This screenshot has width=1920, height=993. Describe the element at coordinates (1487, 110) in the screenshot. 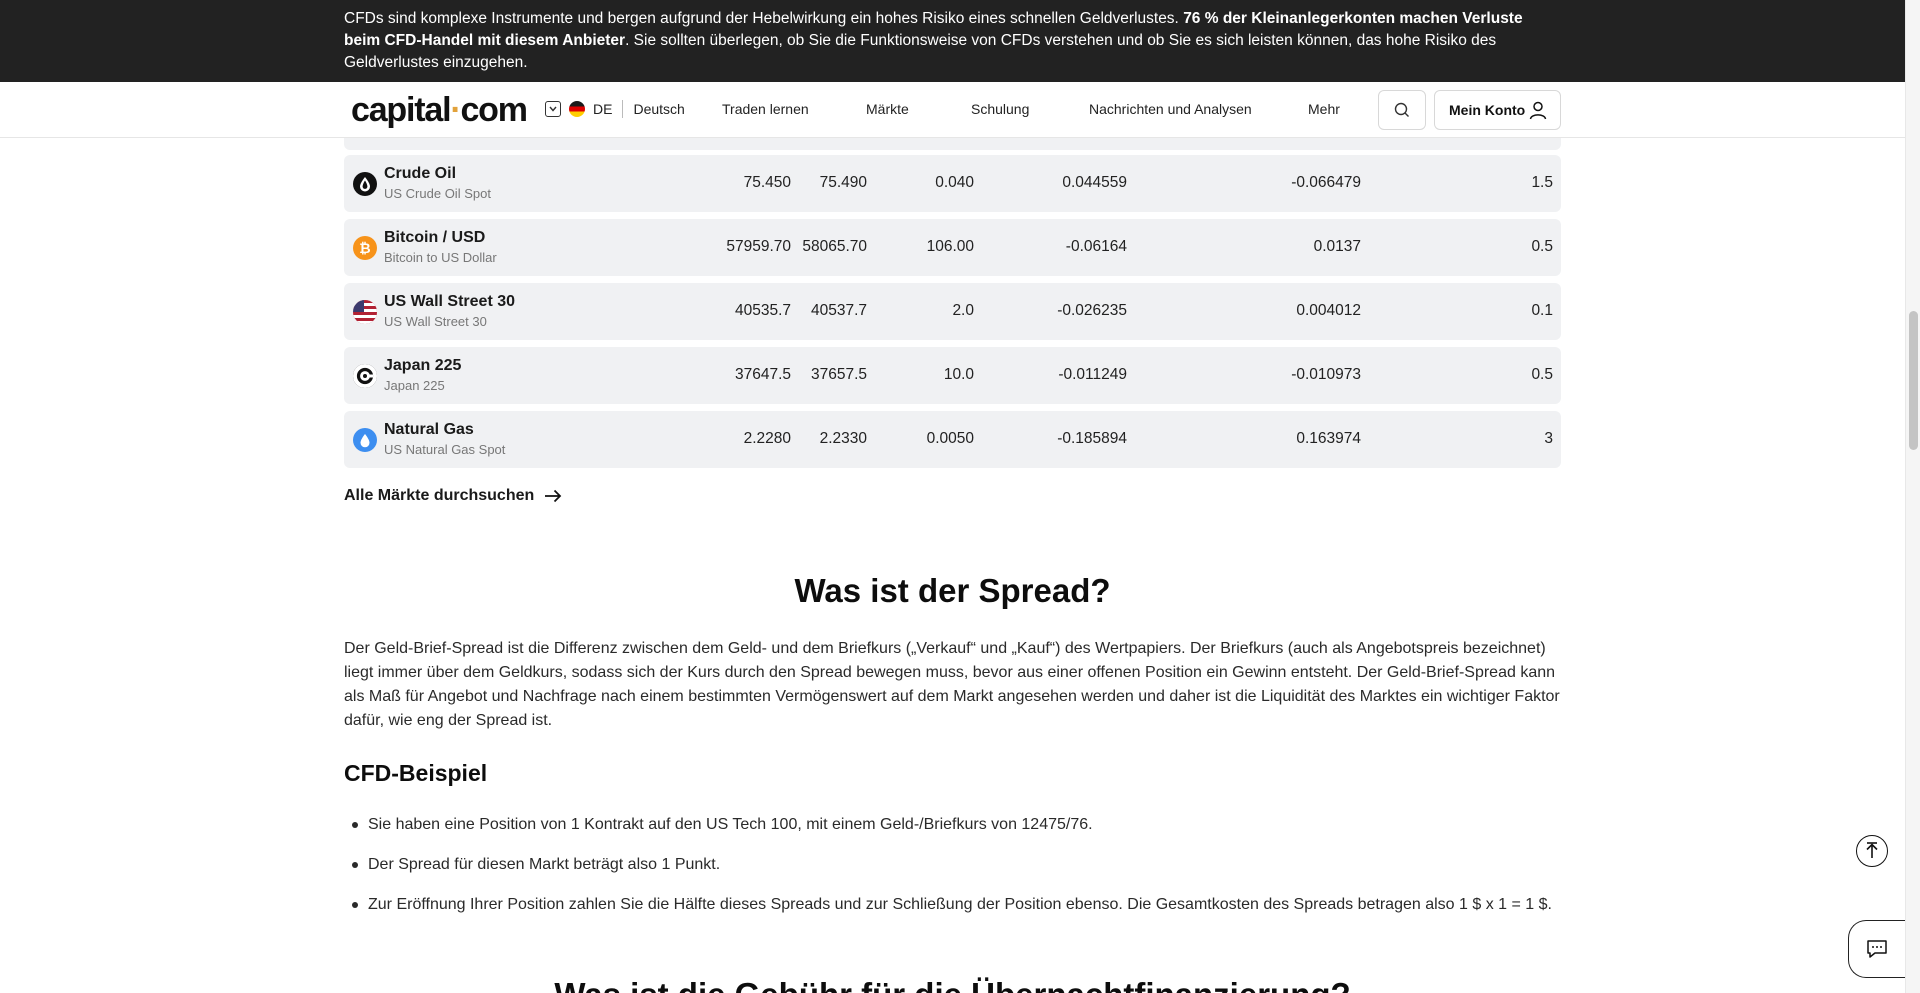

I see `my-account-label: Mein Konto` at that location.